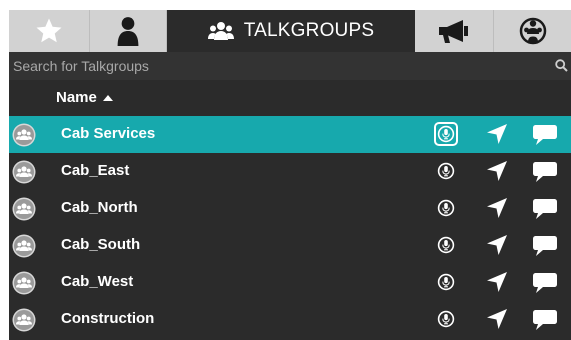 This screenshot has width=571, height=340. Describe the element at coordinates (290, 245) in the screenshot. I see `talkgroup-row: Cab_South` at that location.